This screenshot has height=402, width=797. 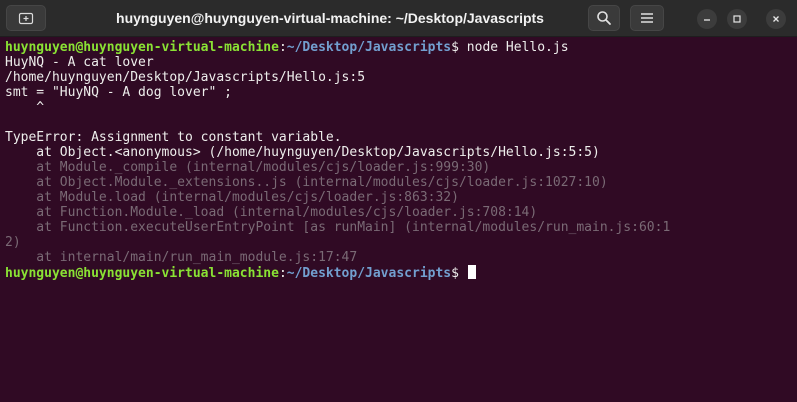 I want to click on hamburger-menu-icon, so click(x=647, y=18).